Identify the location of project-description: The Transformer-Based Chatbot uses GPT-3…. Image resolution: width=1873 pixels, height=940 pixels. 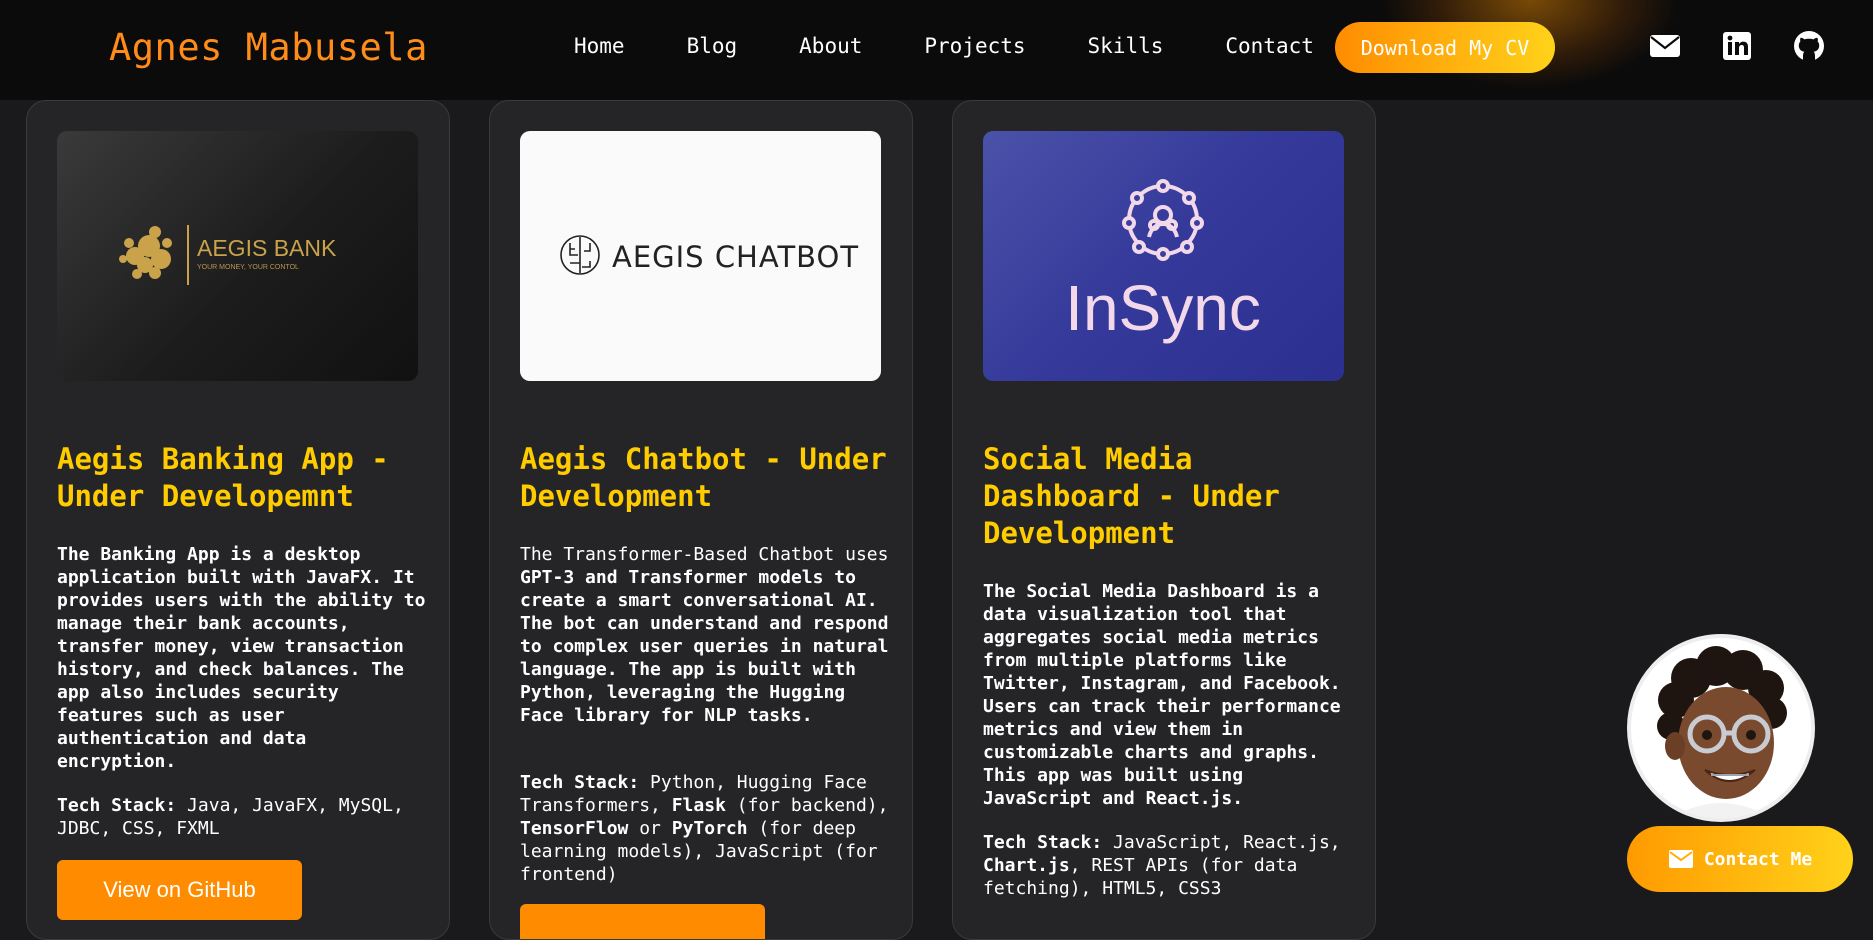
(704, 635).